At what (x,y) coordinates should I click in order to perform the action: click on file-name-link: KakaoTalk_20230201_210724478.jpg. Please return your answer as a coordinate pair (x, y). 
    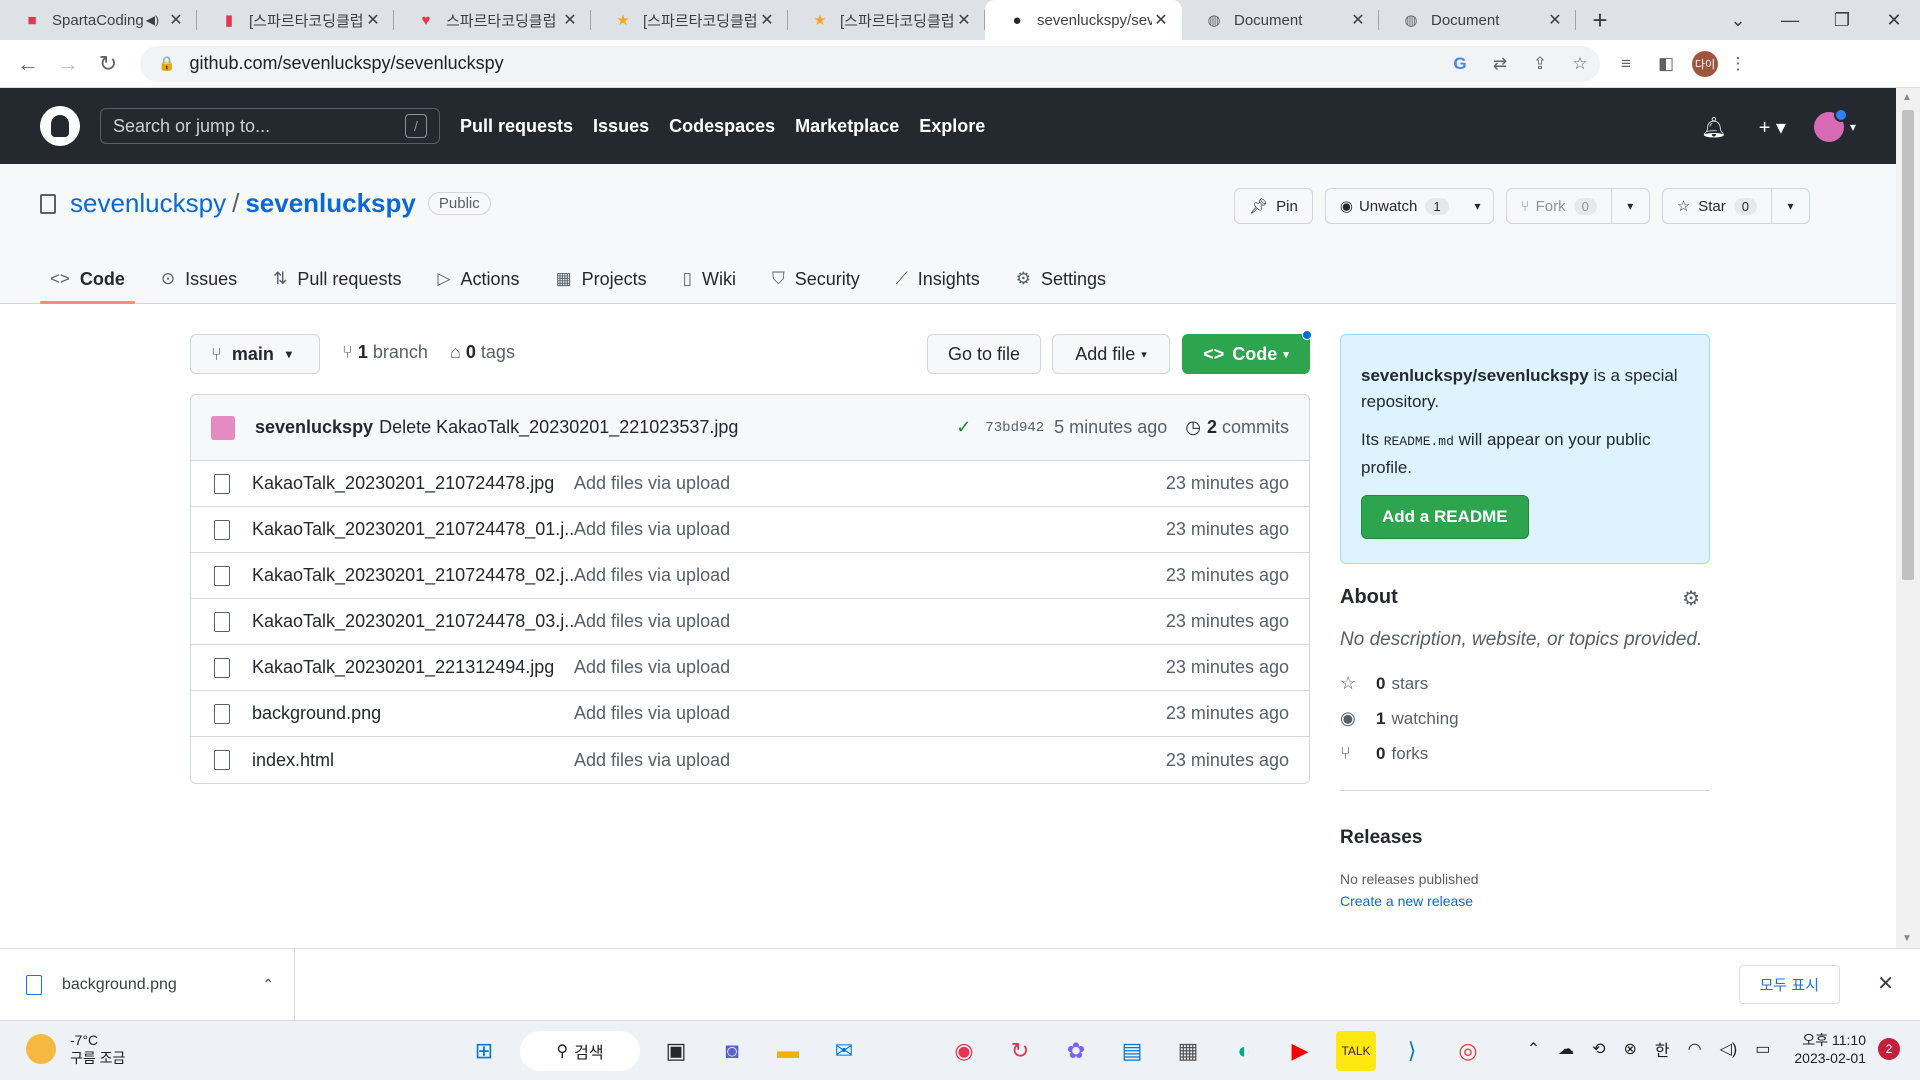
    Looking at the image, I should click on (413, 483).